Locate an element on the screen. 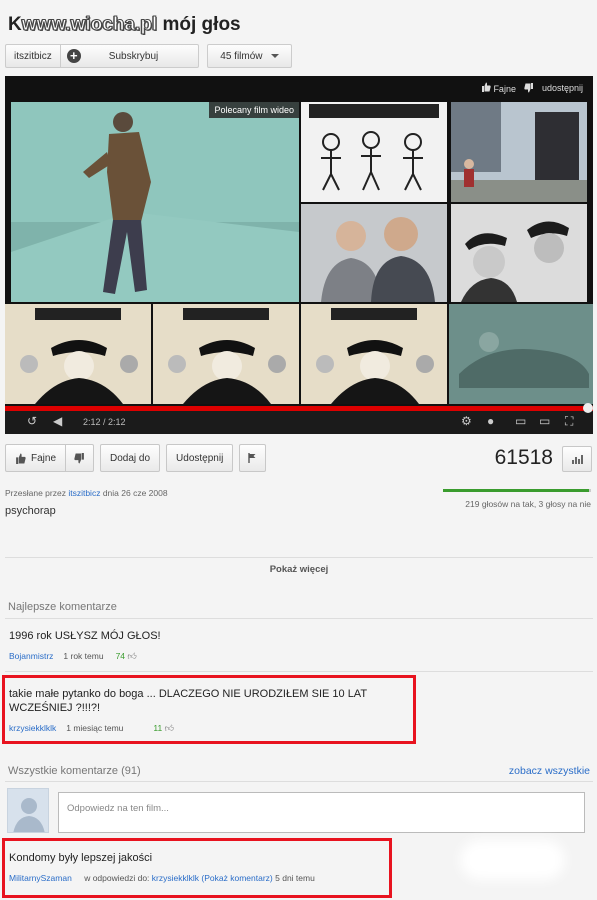 This screenshot has height=900, width=597. like-ratio-bar is located at coordinates (517, 490).